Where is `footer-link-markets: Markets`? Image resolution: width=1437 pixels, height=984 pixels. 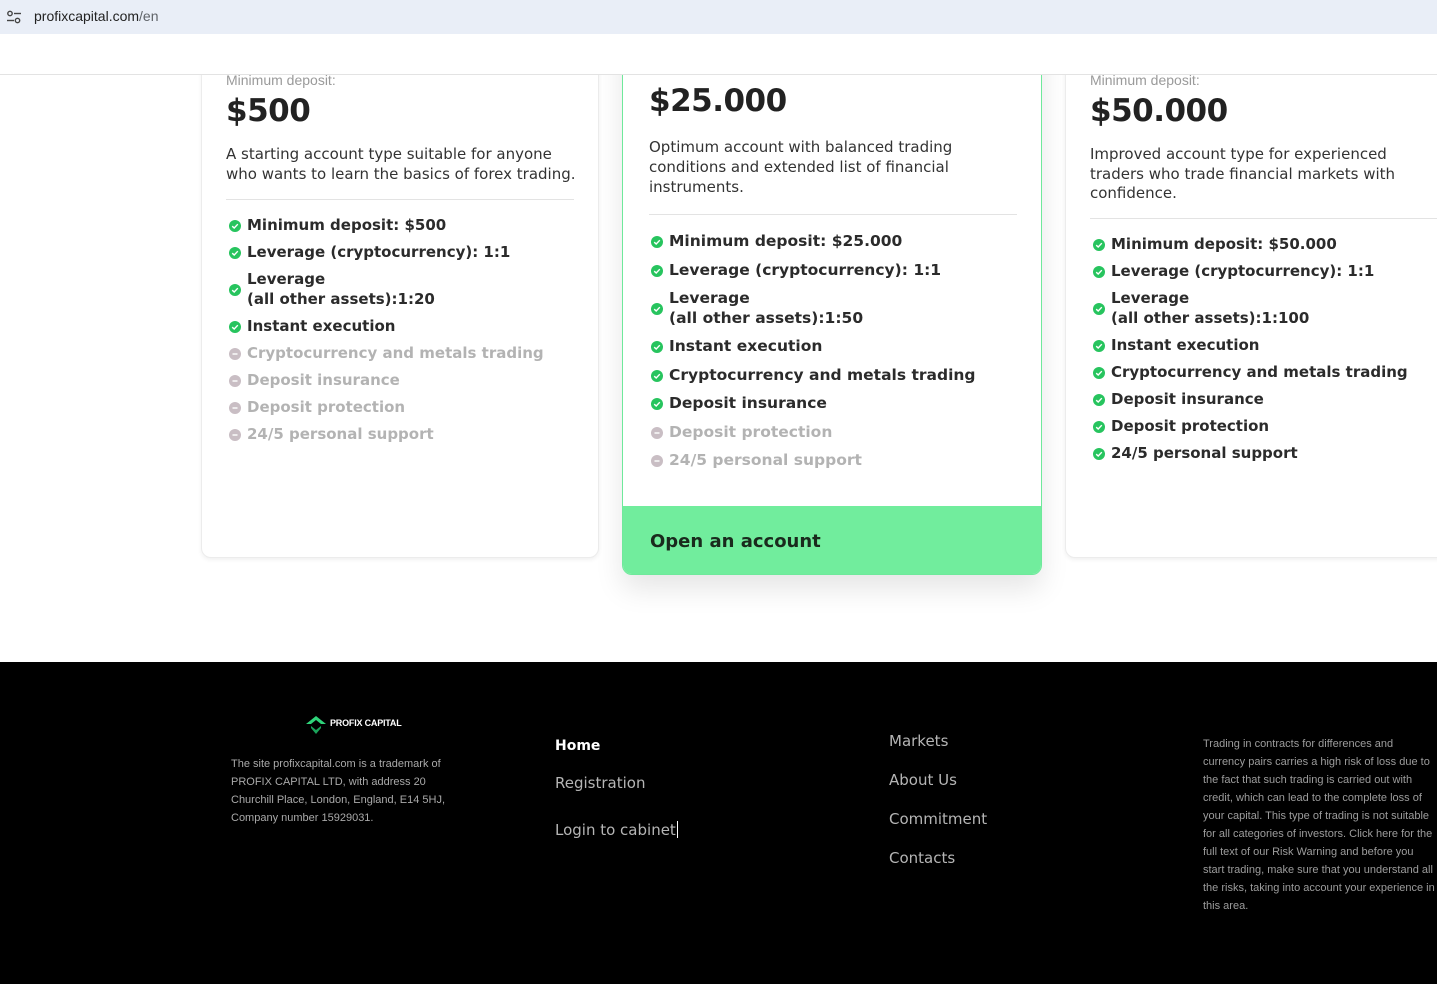 footer-link-markets: Markets is located at coordinates (918, 741).